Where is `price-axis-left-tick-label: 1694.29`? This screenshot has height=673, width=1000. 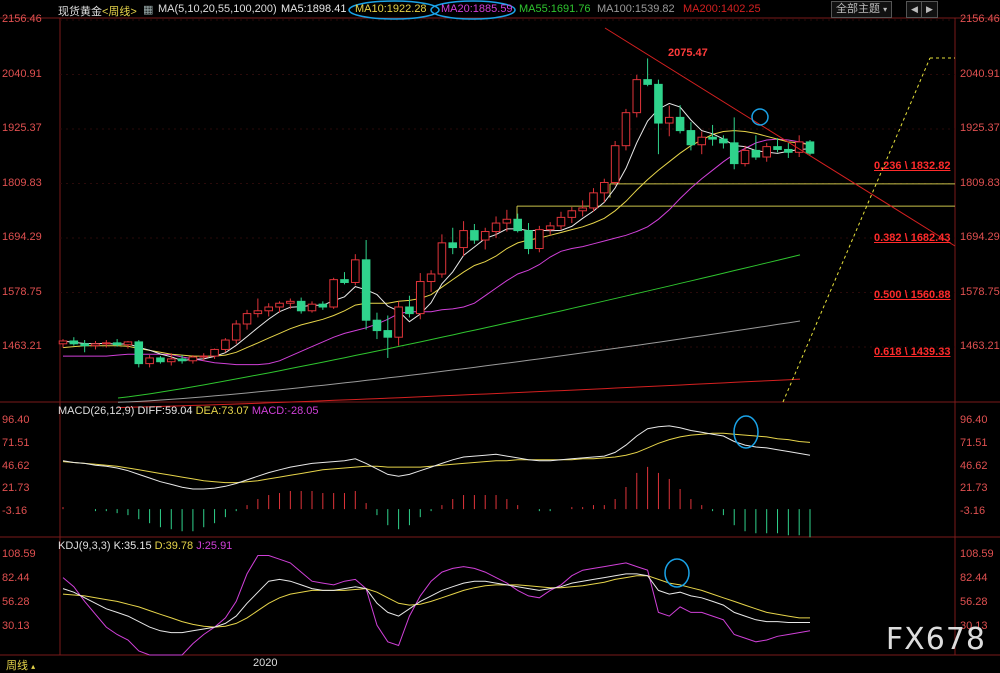 price-axis-left-tick-label: 1694.29 is located at coordinates (22, 237).